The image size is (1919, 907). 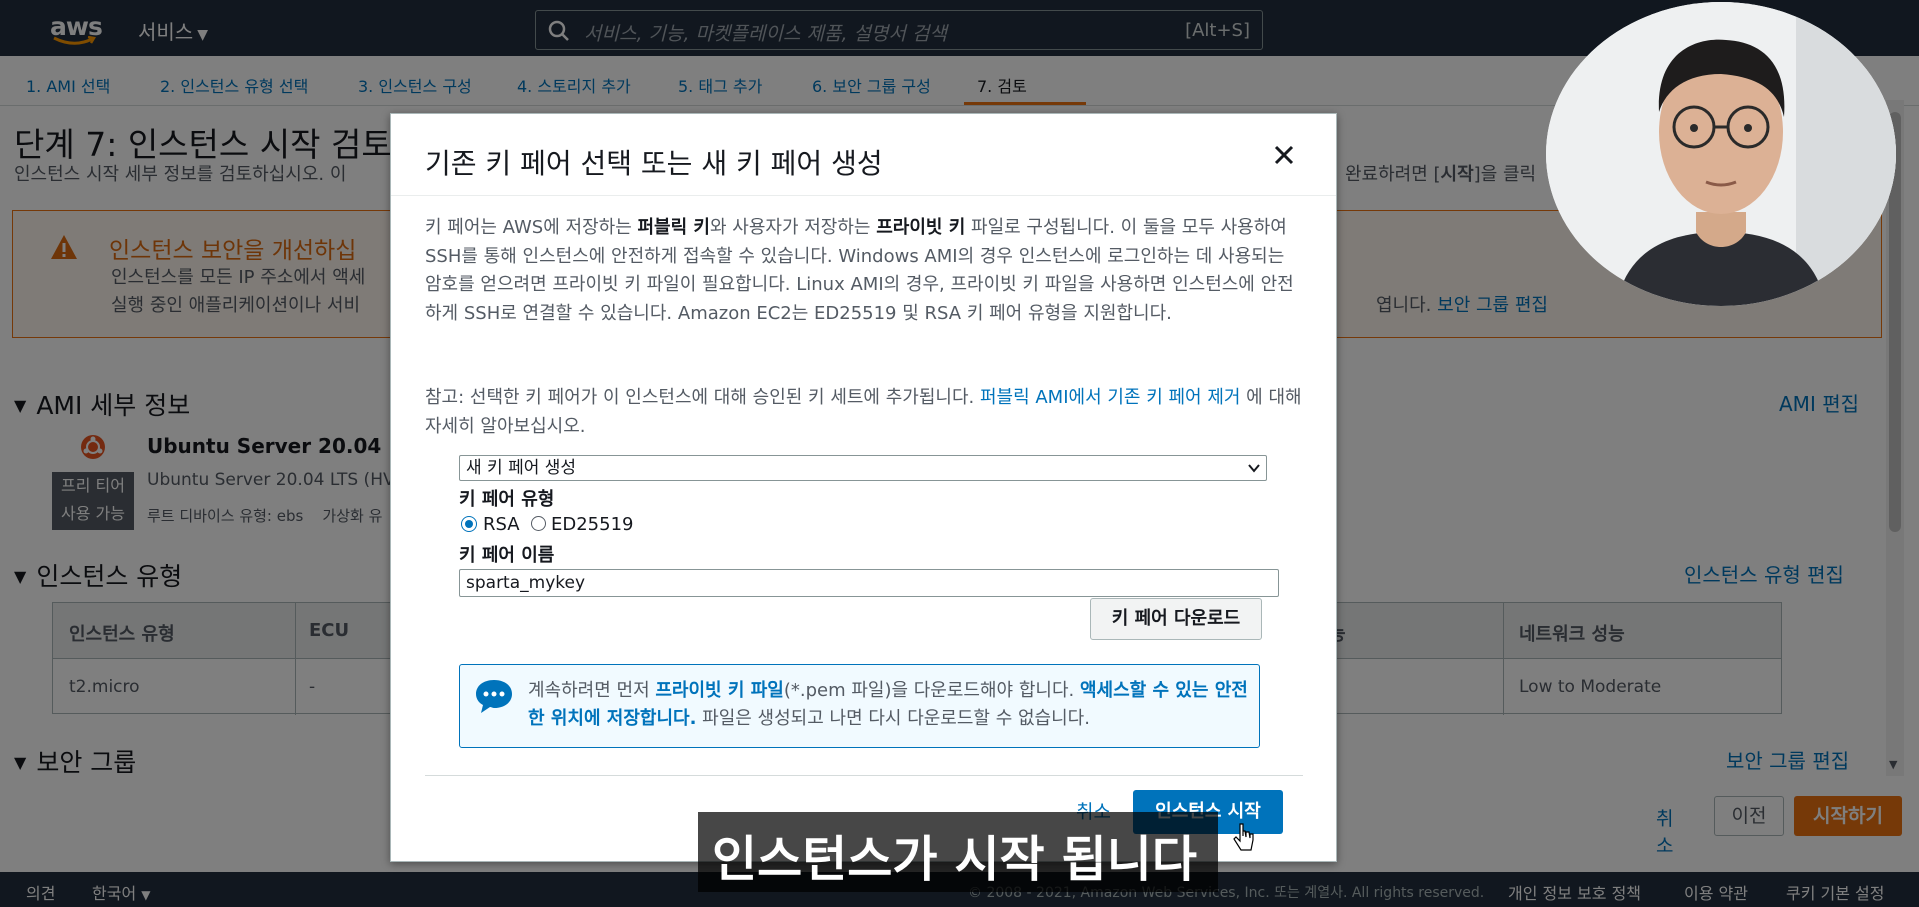 I want to click on chevron-down-icon, so click(x=1254, y=468).